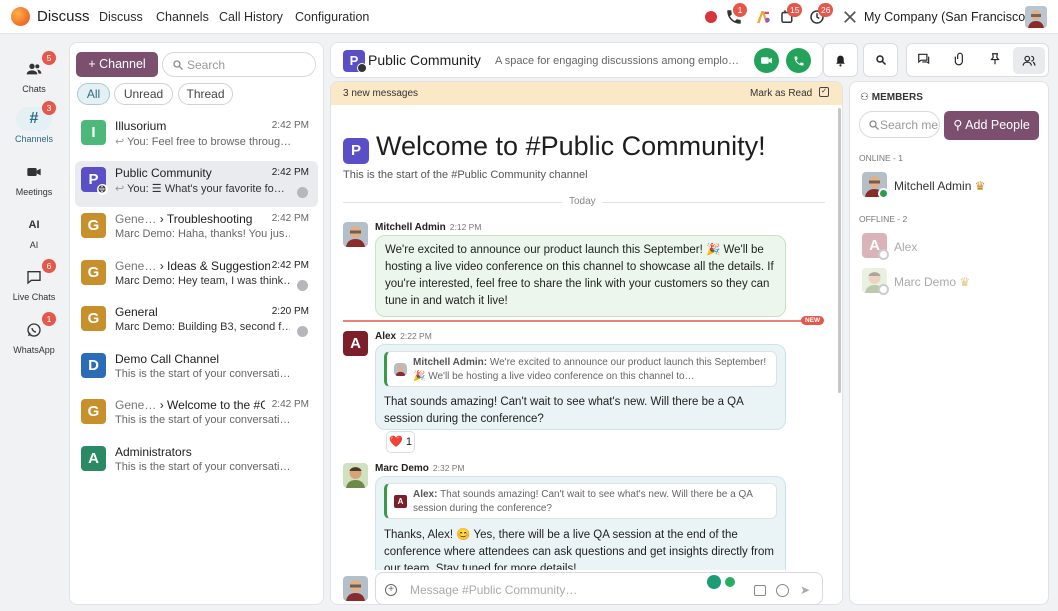 This screenshot has height=611, width=1058. What do you see at coordinates (332, 17) in the screenshot?
I see `menu-configuration: Configuration` at bounding box center [332, 17].